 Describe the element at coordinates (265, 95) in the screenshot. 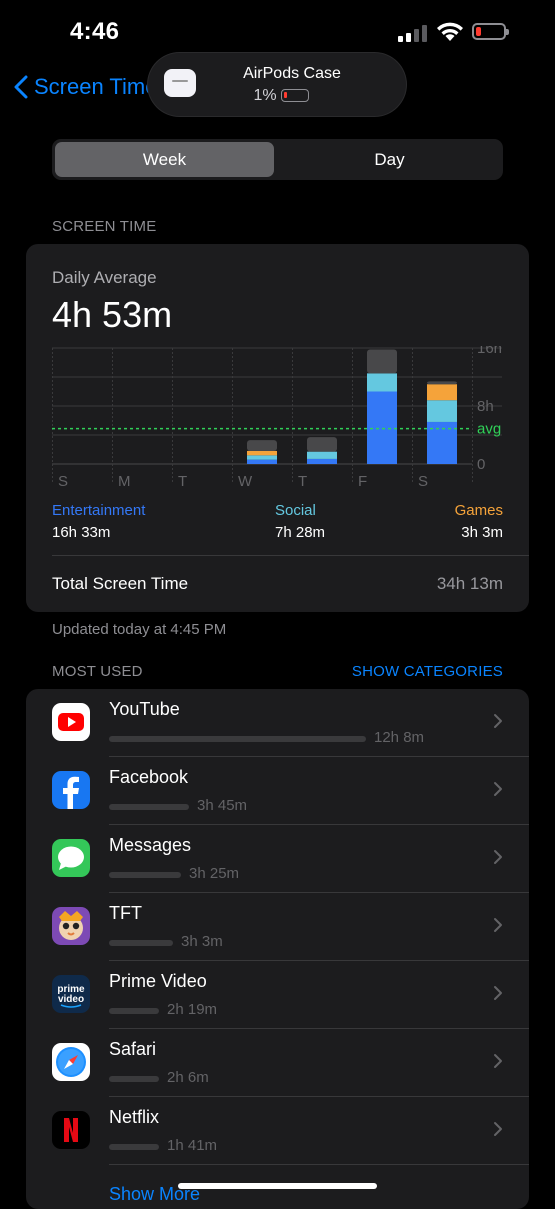

I see `popup-battery-percent: 1%` at that location.